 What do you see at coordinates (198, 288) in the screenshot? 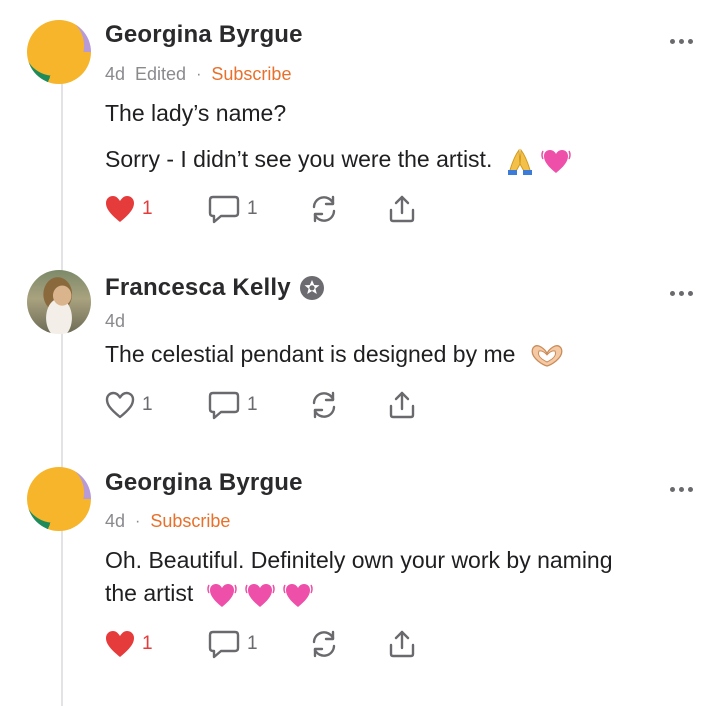
I see `author-name: Francesca Kelly` at bounding box center [198, 288].